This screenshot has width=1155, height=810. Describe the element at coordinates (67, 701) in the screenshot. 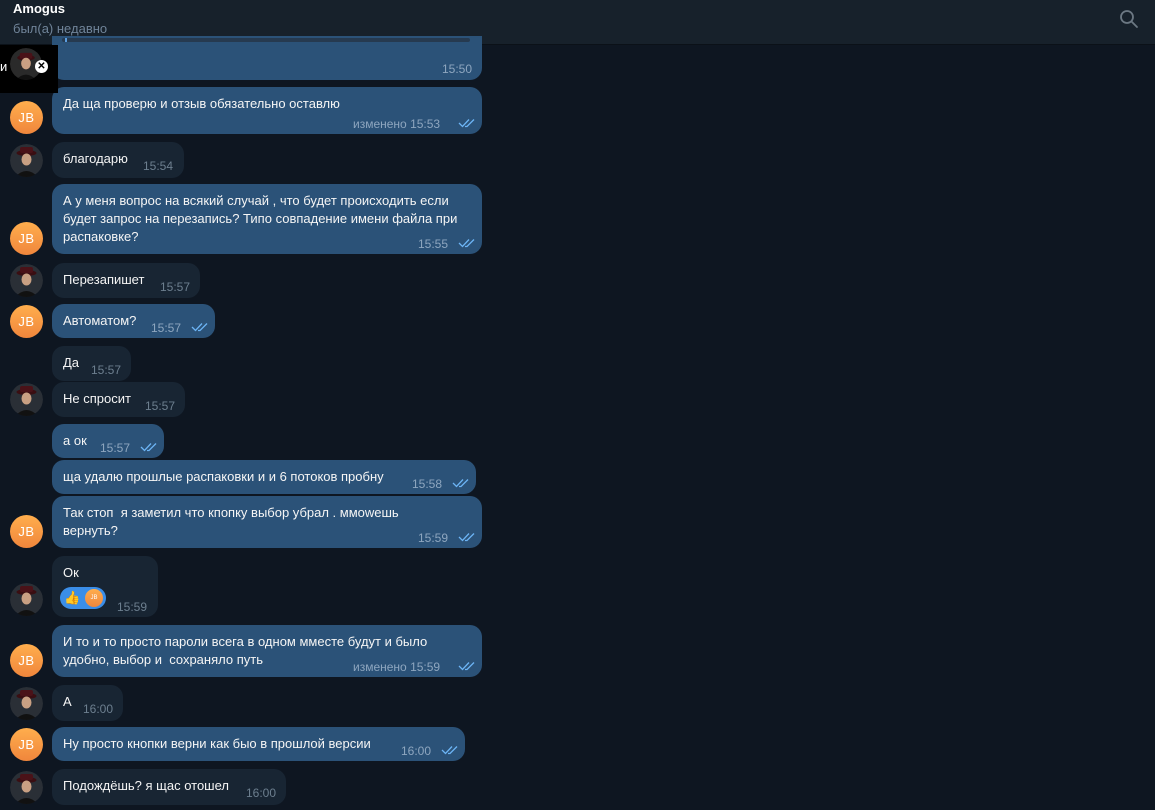

I see `message-text: А` at that location.